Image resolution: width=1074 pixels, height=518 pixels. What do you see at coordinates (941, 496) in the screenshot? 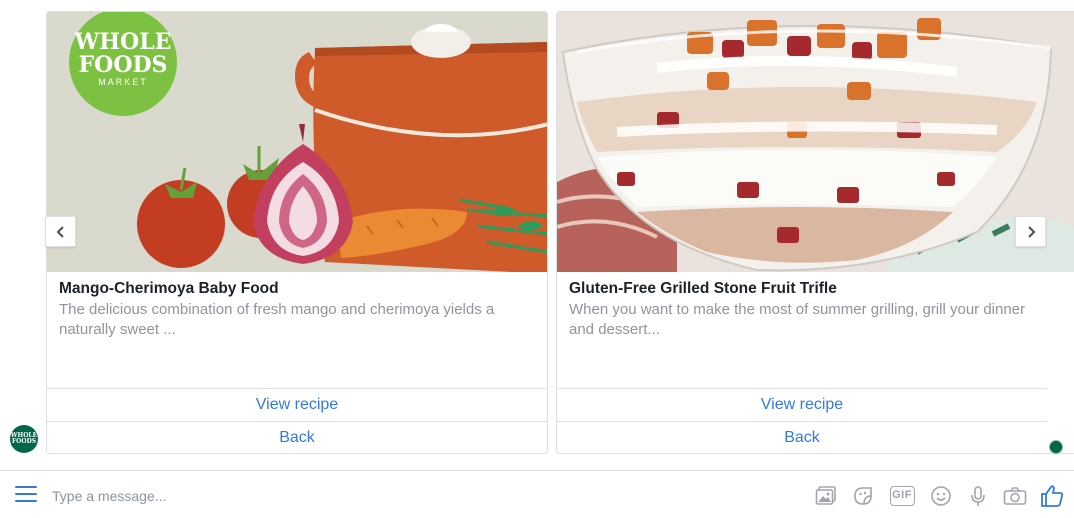
I see `emoji-icon` at bounding box center [941, 496].